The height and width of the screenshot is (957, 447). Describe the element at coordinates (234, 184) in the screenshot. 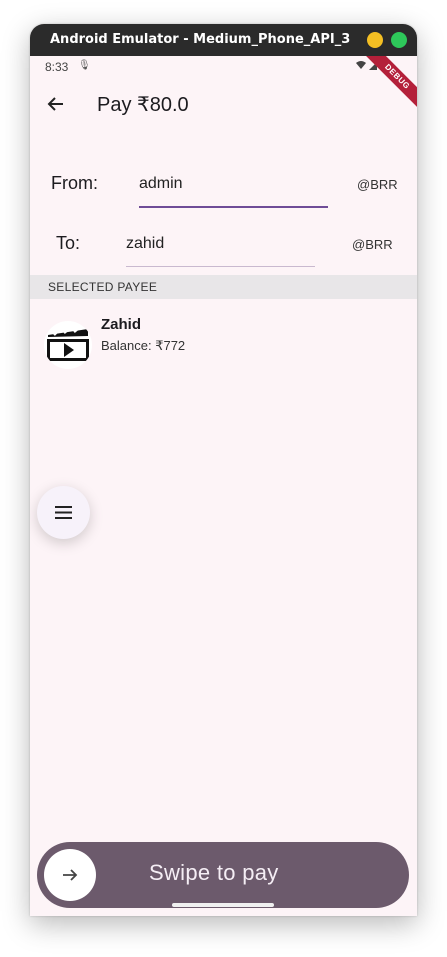

I see `from-input` at that location.